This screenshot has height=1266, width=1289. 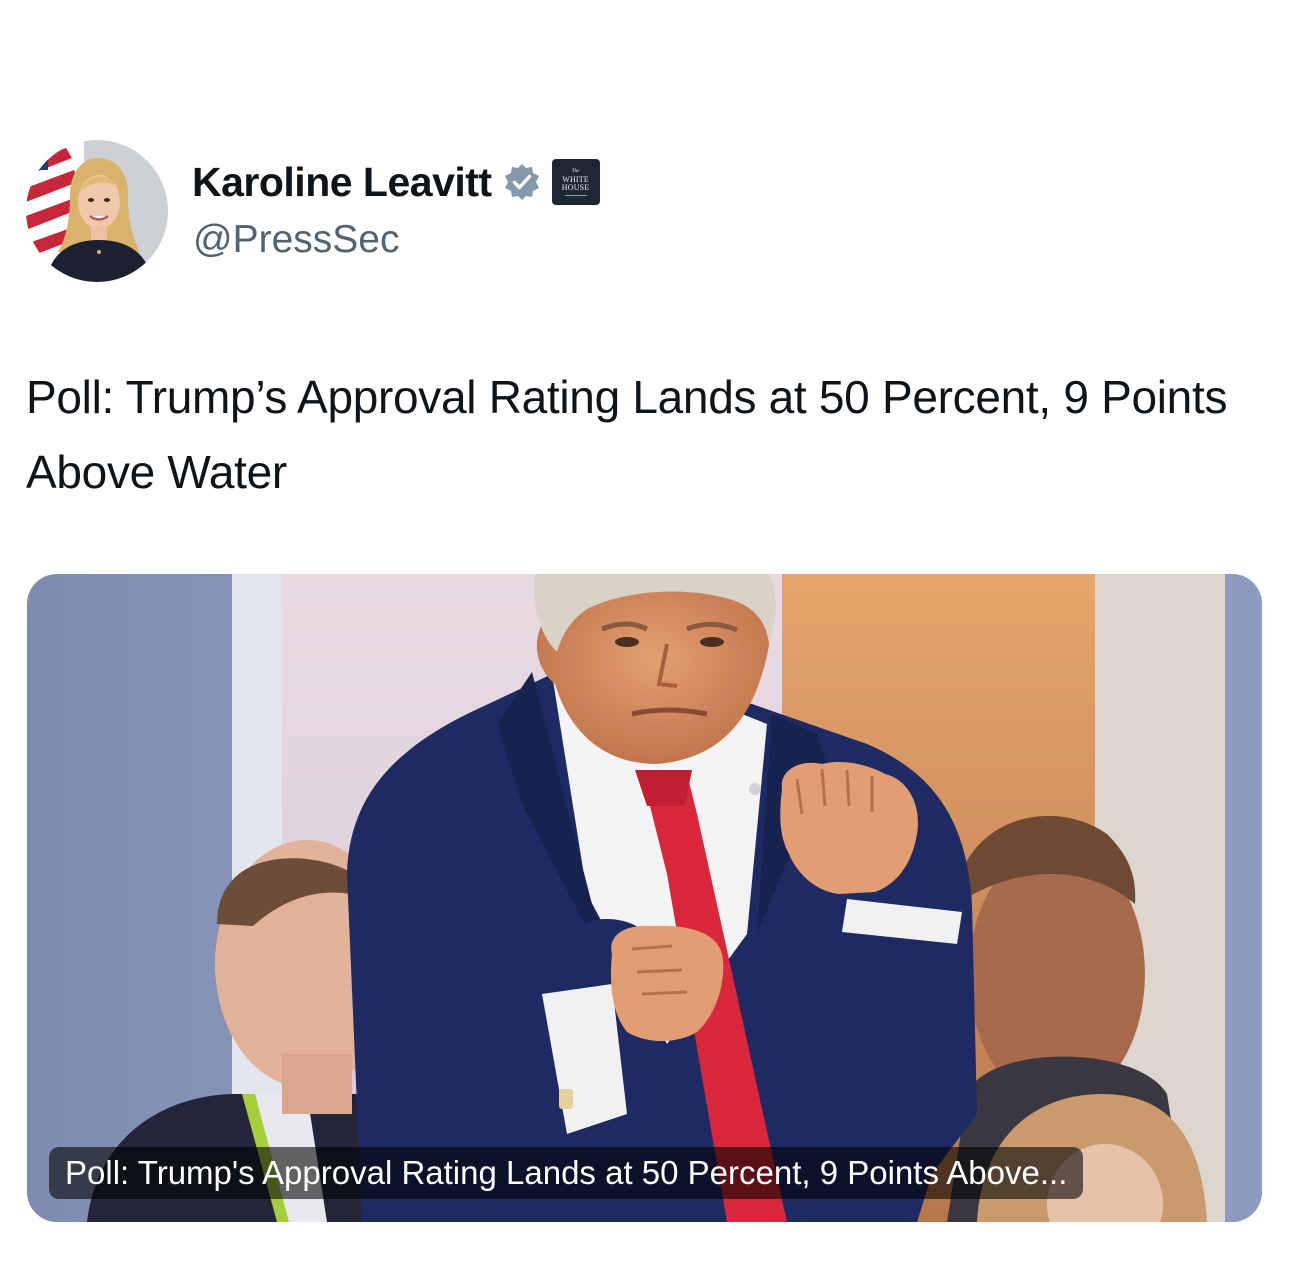 I want to click on verified-badge-icon, so click(x=522, y=182).